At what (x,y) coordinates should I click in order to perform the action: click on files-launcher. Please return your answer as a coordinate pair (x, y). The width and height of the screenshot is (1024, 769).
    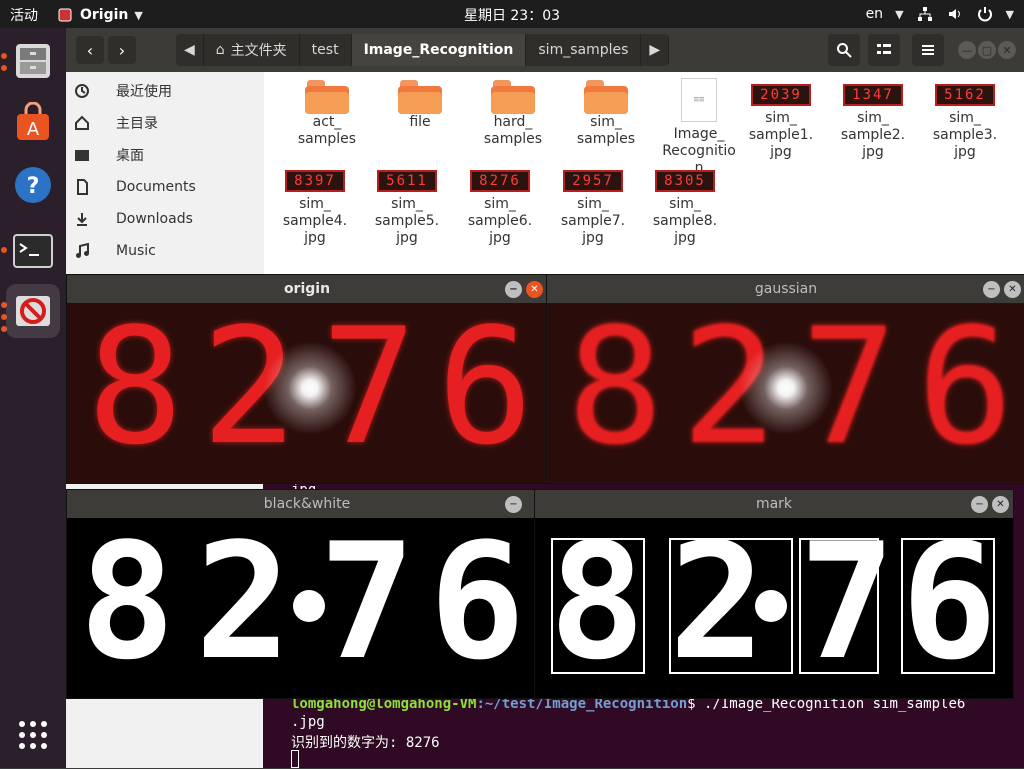
    Looking at the image, I should click on (33, 61).